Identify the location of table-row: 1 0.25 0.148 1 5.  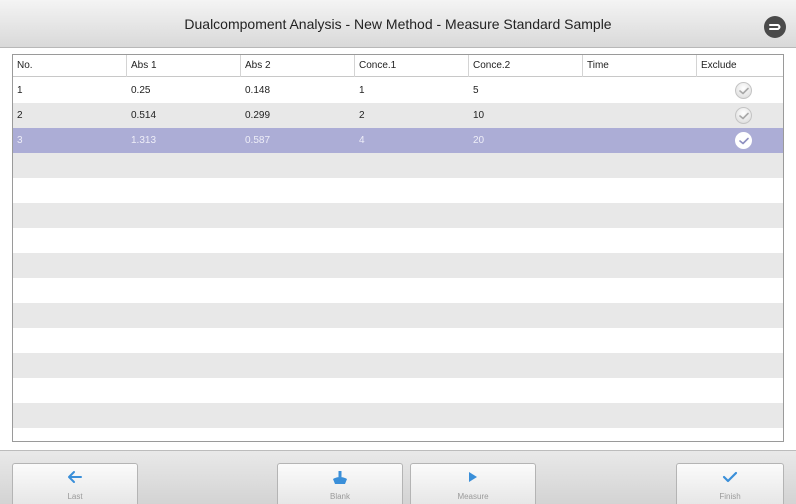
(398, 90).